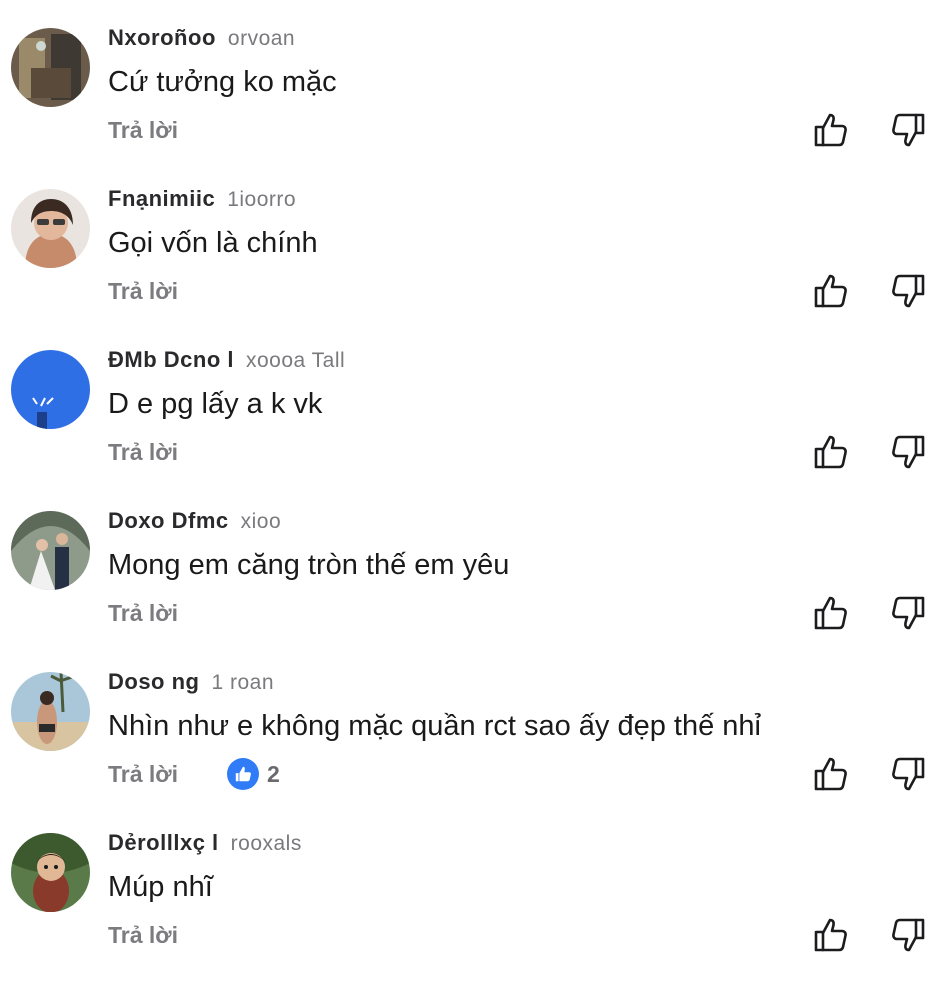 This screenshot has height=993, width=940. What do you see at coordinates (309, 565) in the screenshot?
I see `comment-text: Mong em căng tròn thế em yêu` at bounding box center [309, 565].